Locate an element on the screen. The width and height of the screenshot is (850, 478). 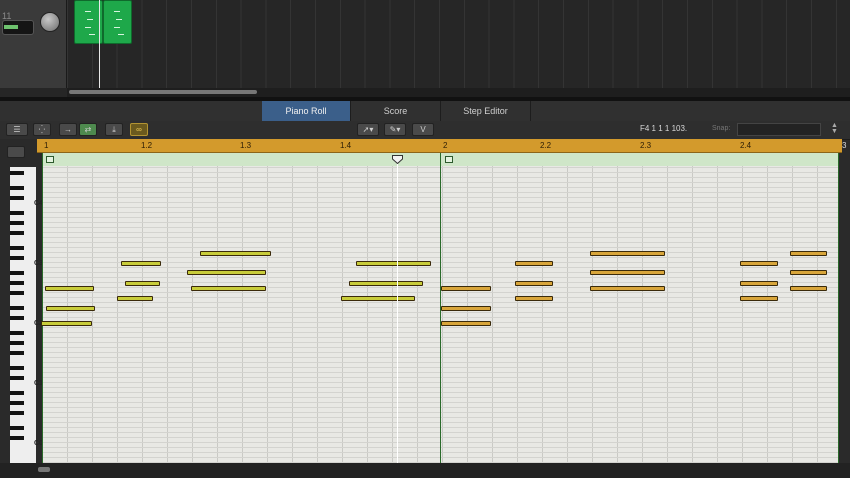
pointer-tool-icon: ➚▾ is located at coordinates (368, 129).